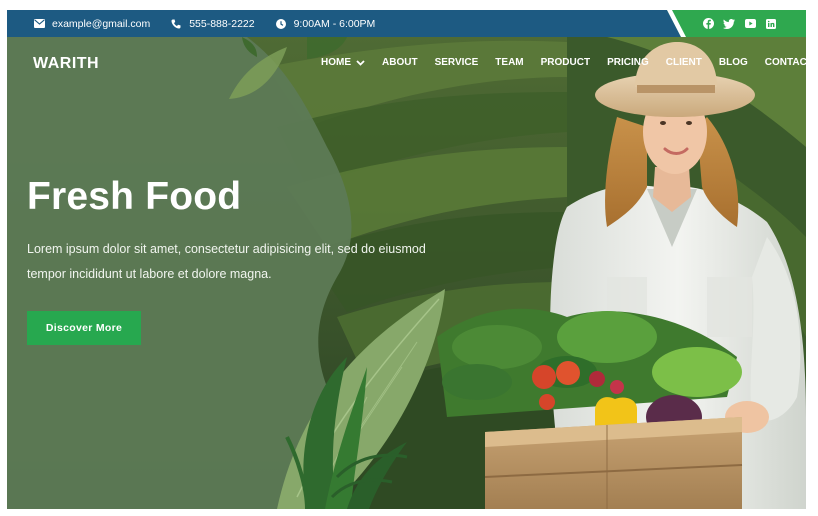 The width and height of the screenshot is (818, 516). What do you see at coordinates (750, 24) in the screenshot?
I see `youtube-icon` at bounding box center [750, 24].